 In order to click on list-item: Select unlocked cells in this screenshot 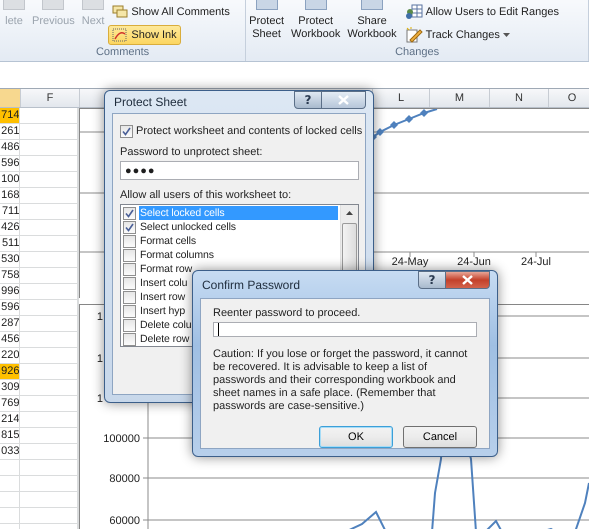, I will do `click(188, 227)`.